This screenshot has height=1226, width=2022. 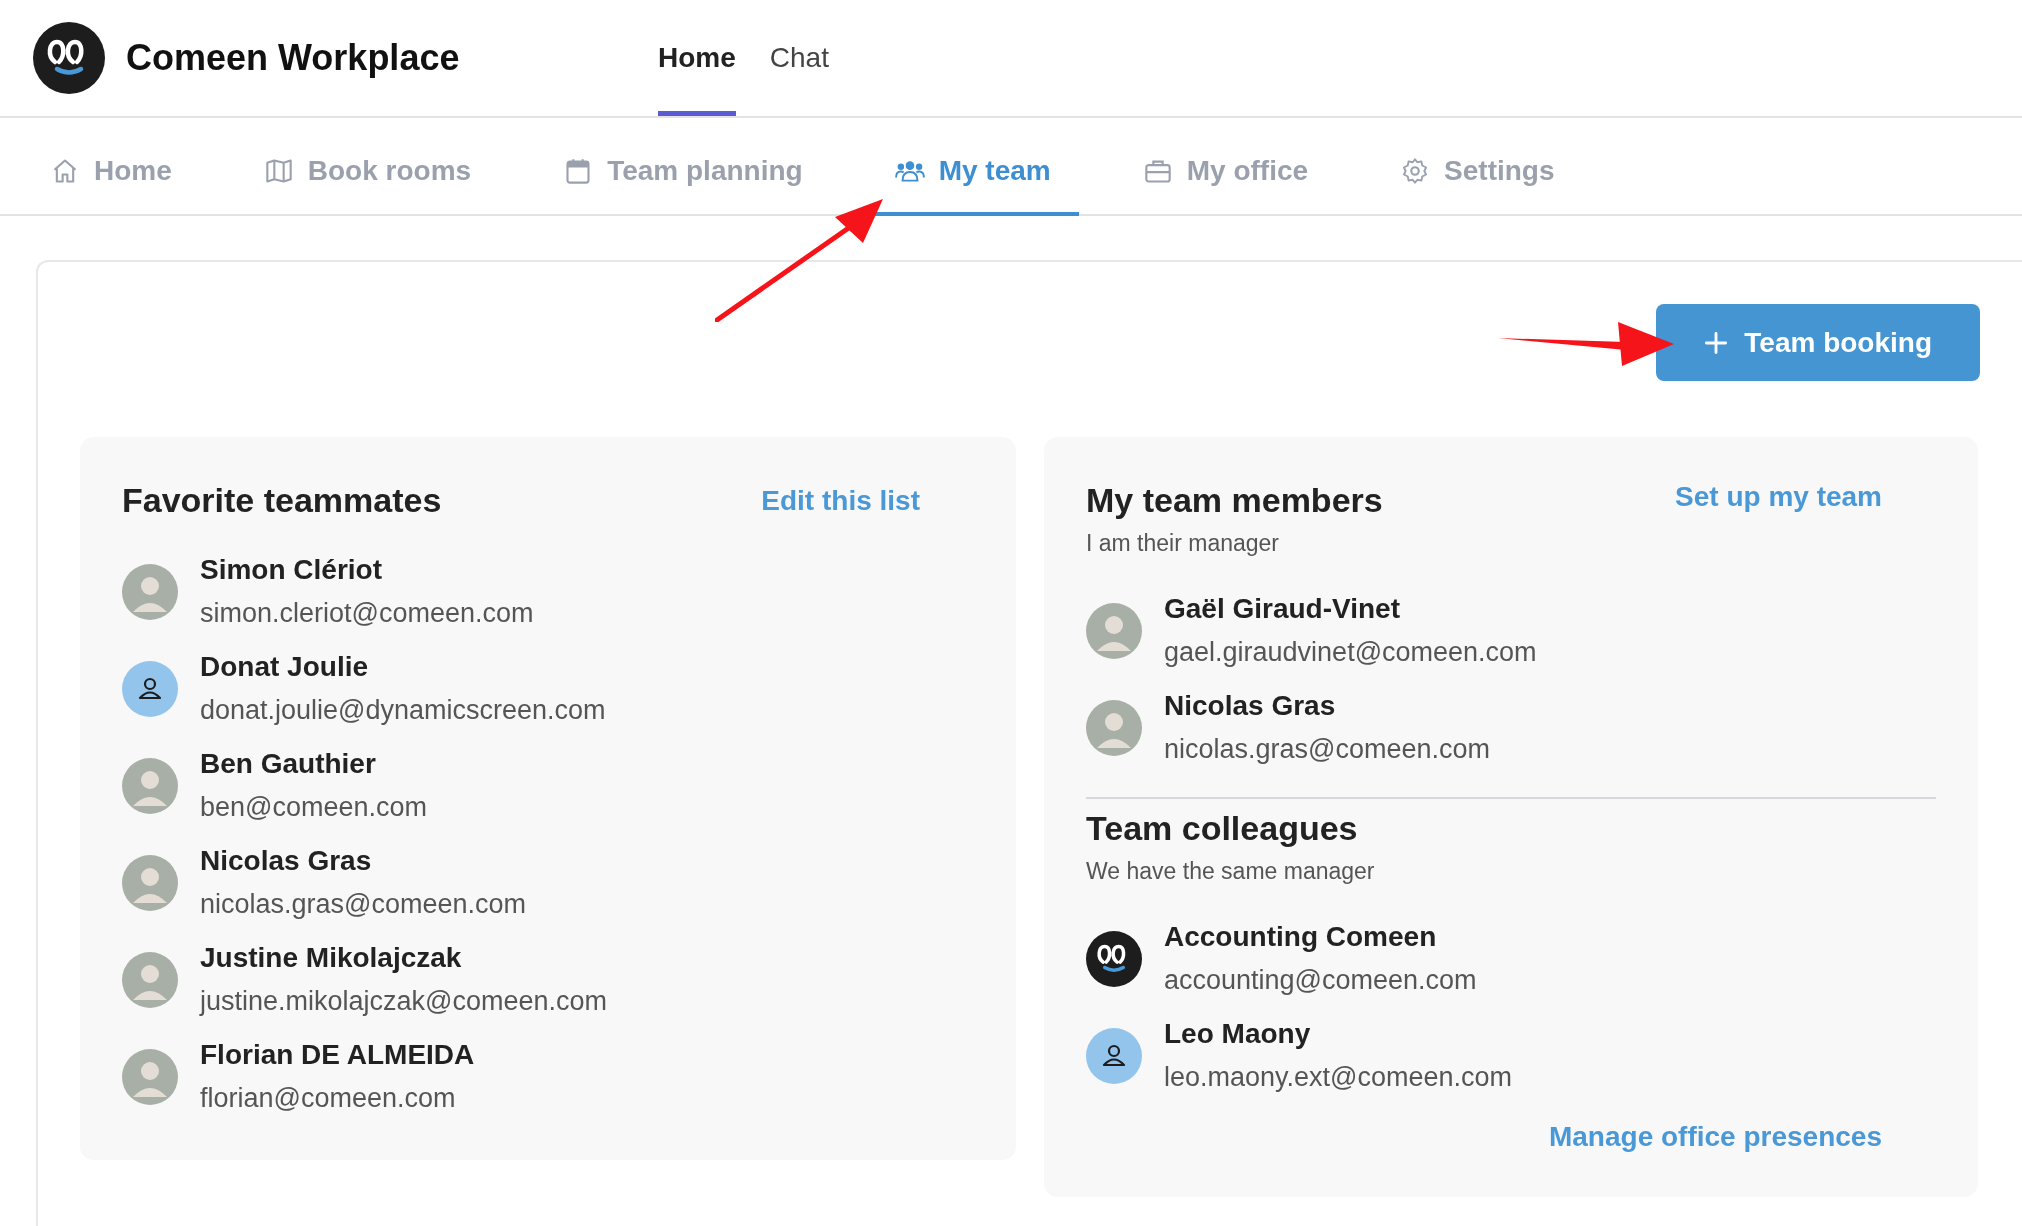 I want to click on person-email: accounting@comeen.com, so click(x=1320, y=980).